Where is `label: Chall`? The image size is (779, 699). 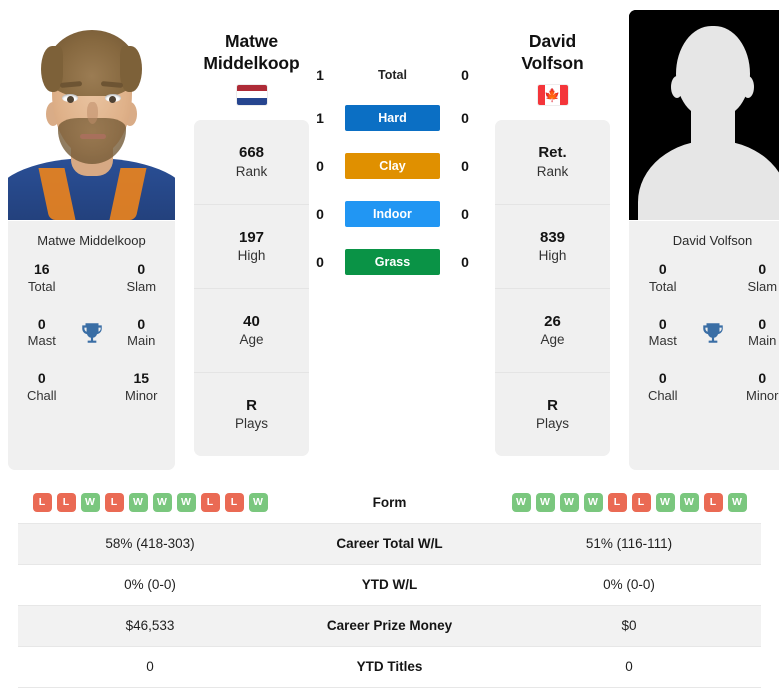
label: Chall is located at coordinates (662, 395).